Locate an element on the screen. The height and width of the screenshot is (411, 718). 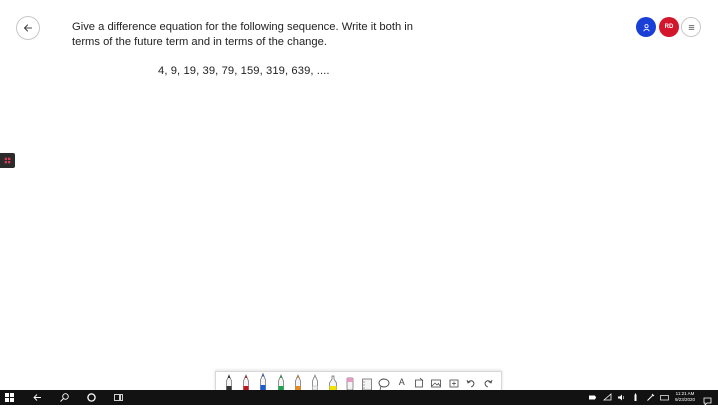
ink-icon is located at coordinates (651, 397).